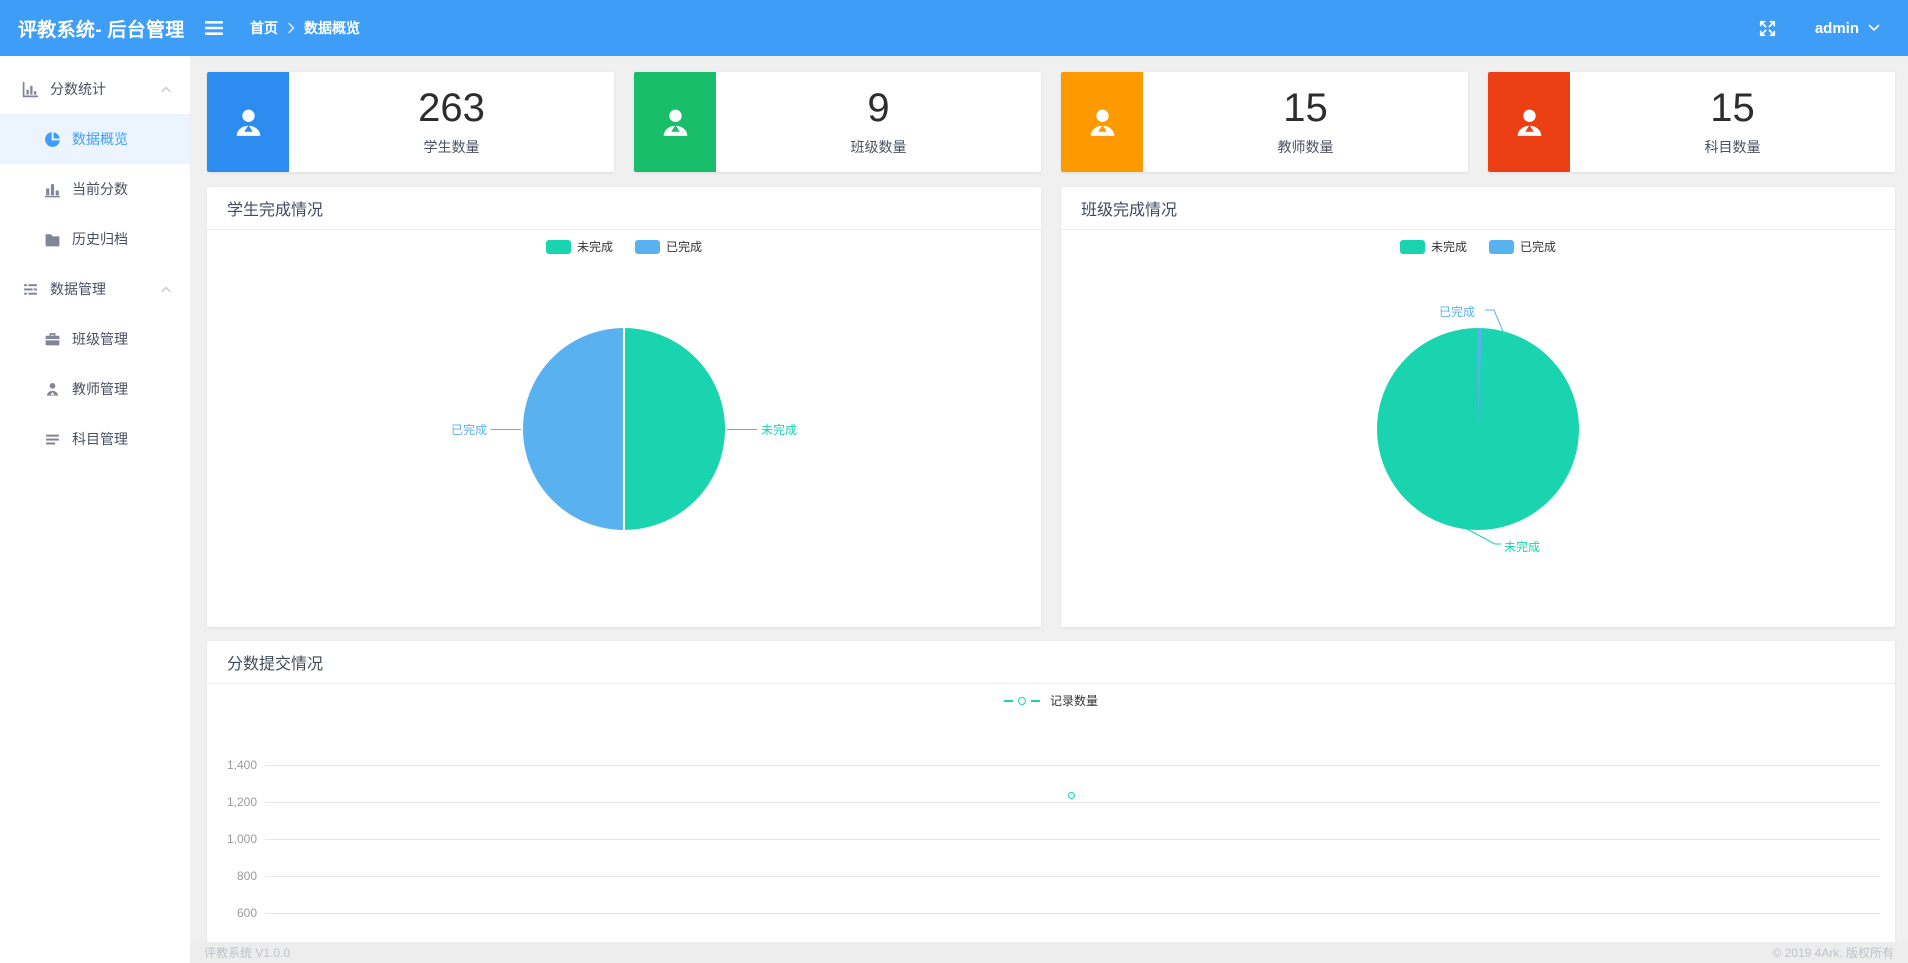  I want to click on app-title: 评教系统- 后台管理, so click(101, 30).